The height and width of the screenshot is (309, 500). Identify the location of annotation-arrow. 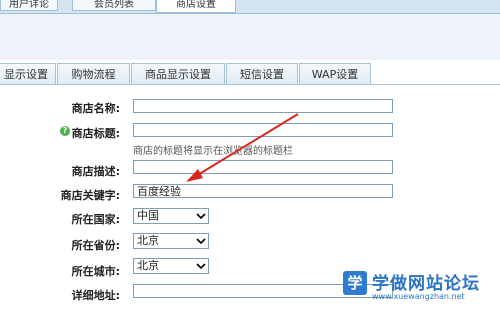
(242, 147).